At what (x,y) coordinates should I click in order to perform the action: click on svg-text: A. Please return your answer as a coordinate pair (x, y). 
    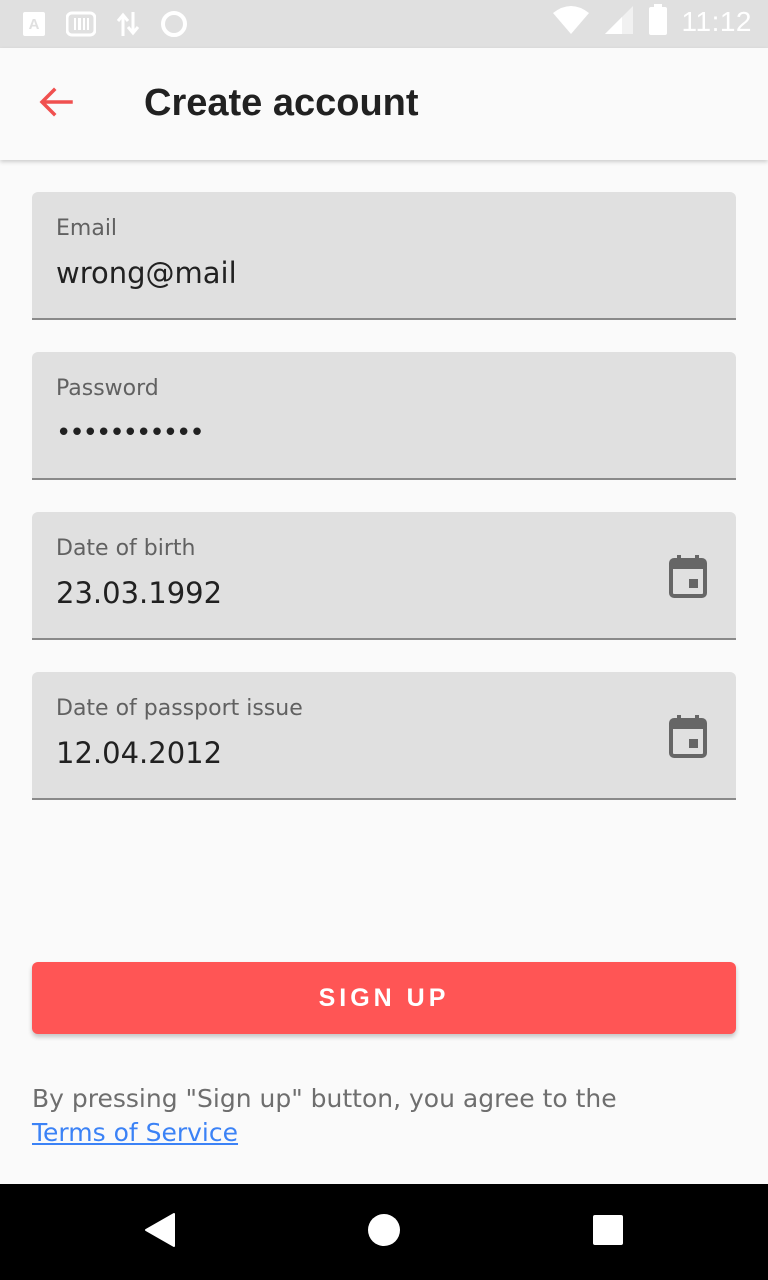
    Looking at the image, I should click on (34, 24).